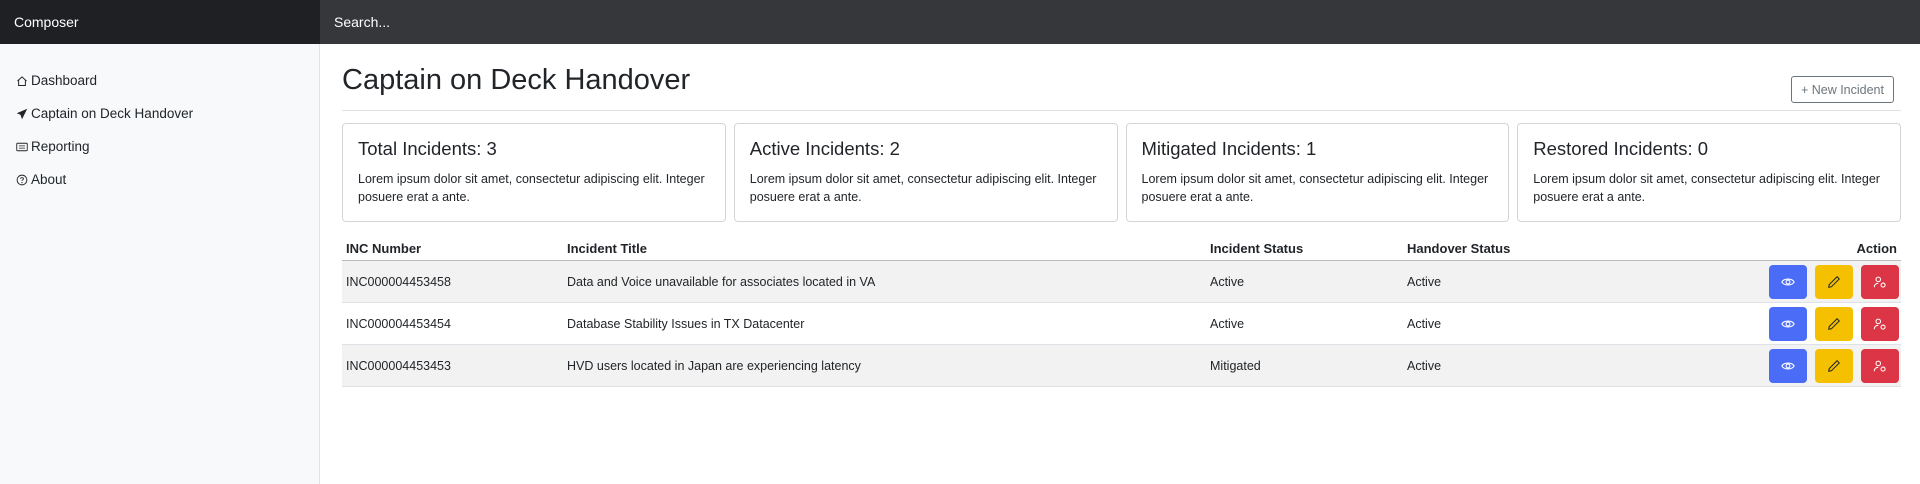 This screenshot has height=484, width=1920. What do you see at coordinates (1229, 148) in the screenshot?
I see `card-title: Mitigated Incidents: 1` at bounding box center [1229, 148].